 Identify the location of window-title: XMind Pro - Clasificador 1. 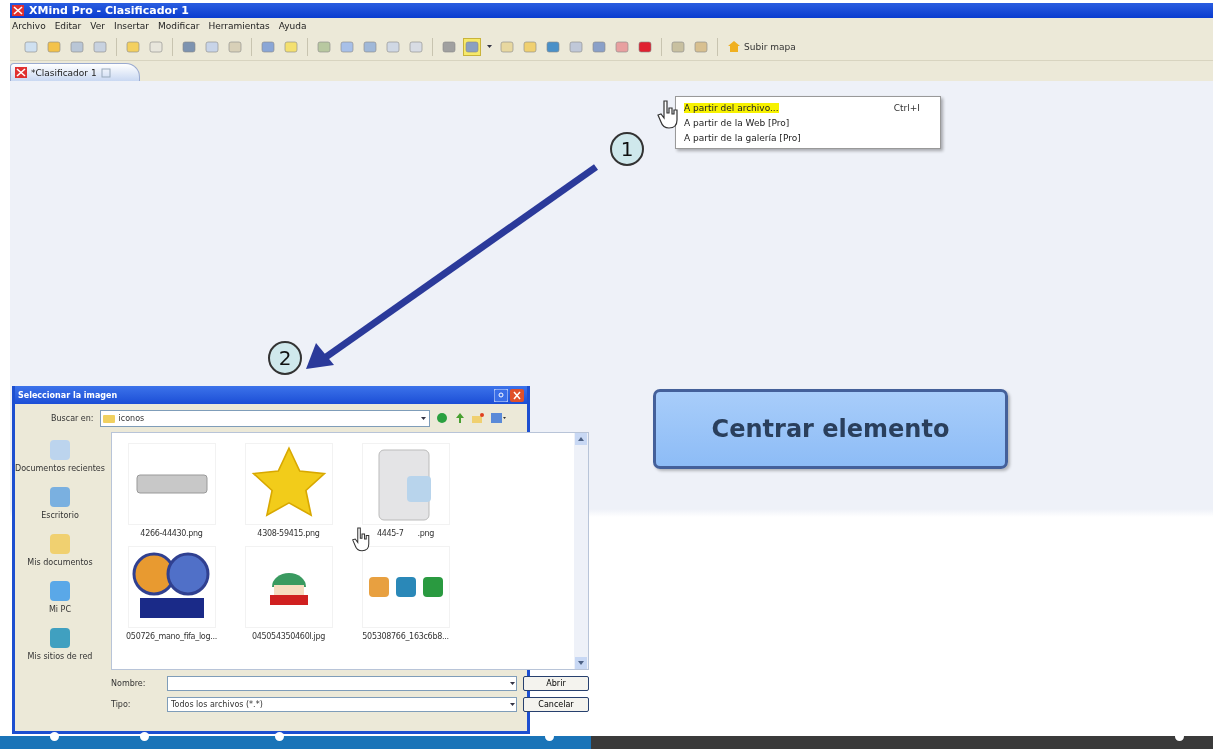
(109, 10).